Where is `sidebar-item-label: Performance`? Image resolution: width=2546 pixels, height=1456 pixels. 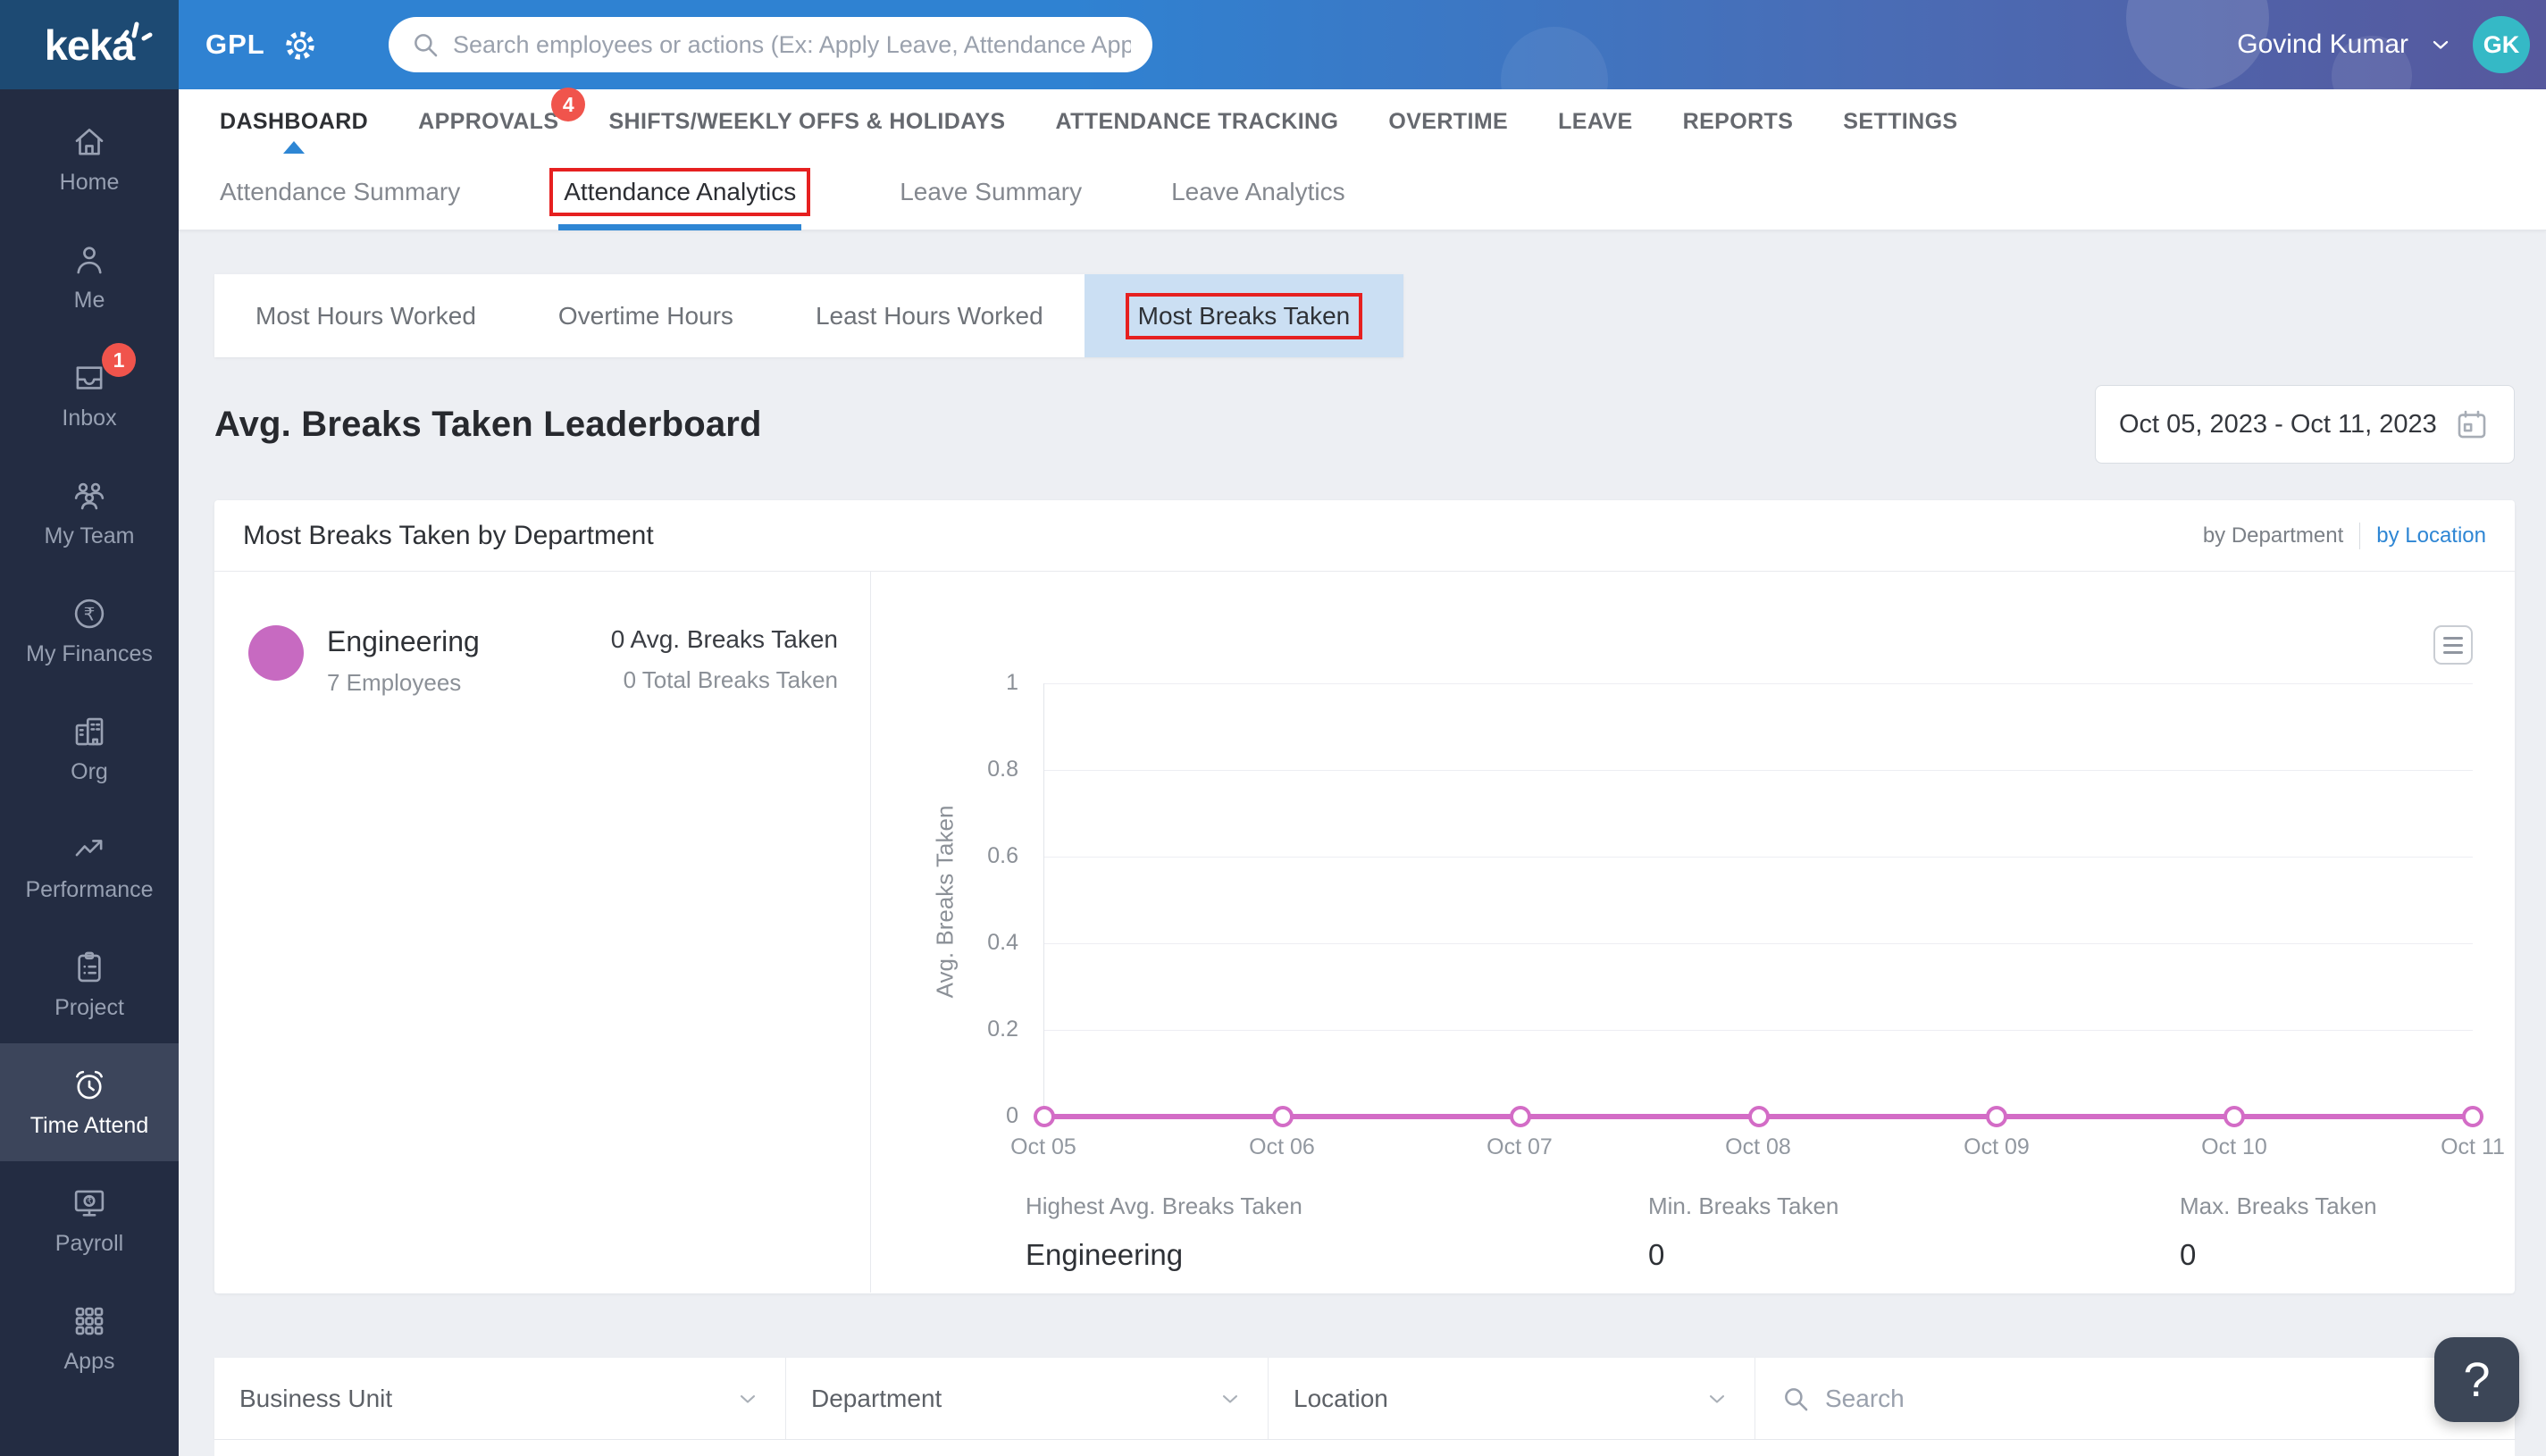 sidebar-item-label: Performance is located at coordinates (89, 889).